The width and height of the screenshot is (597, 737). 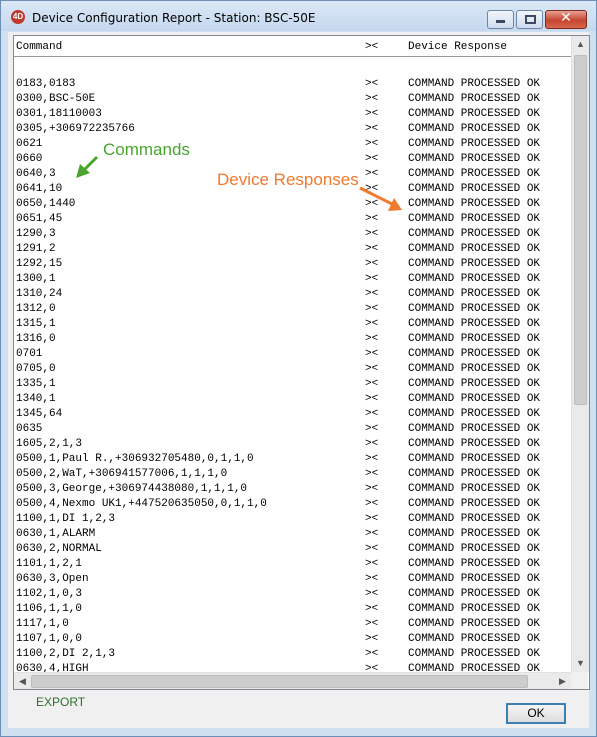 I want to click on responses-arrow-icon, so click(x=380, y=198).